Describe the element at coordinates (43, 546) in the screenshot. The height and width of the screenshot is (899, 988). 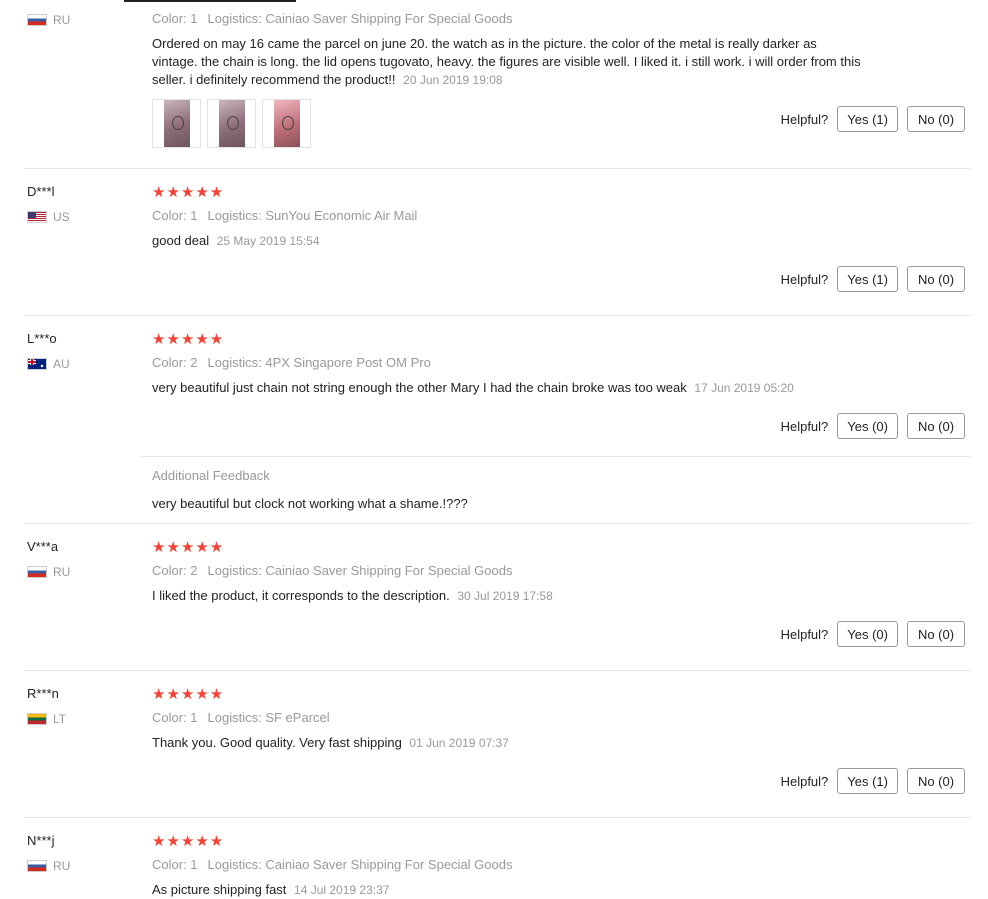
I see `reviewer-name: V***a` at that location.